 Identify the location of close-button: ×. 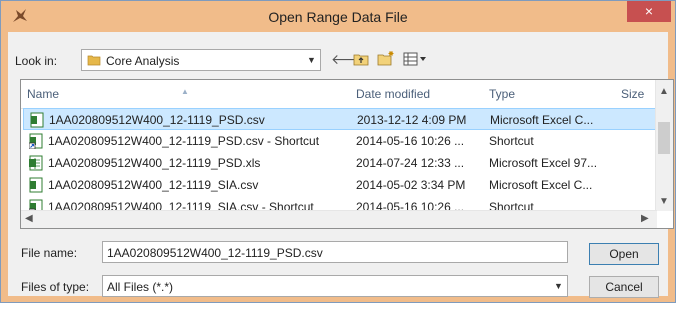
(649, 11).